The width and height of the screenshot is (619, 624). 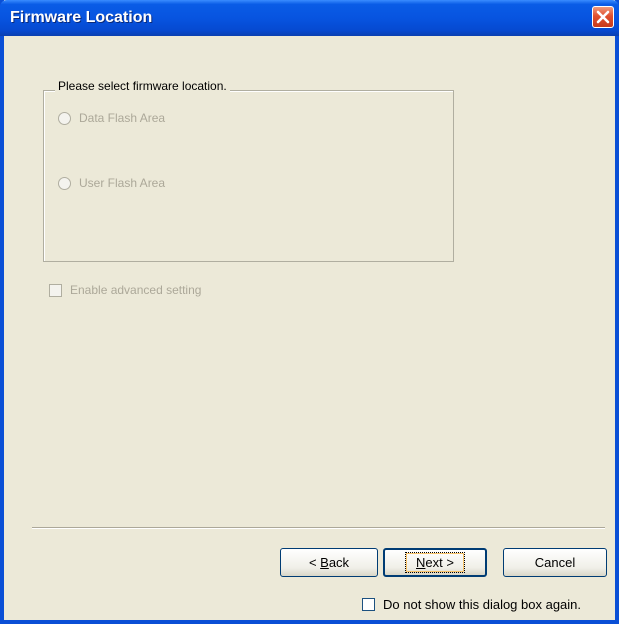 I want to click on enable-advanced-checkbox: Enable advanced setting, so click(x=125, y=290).